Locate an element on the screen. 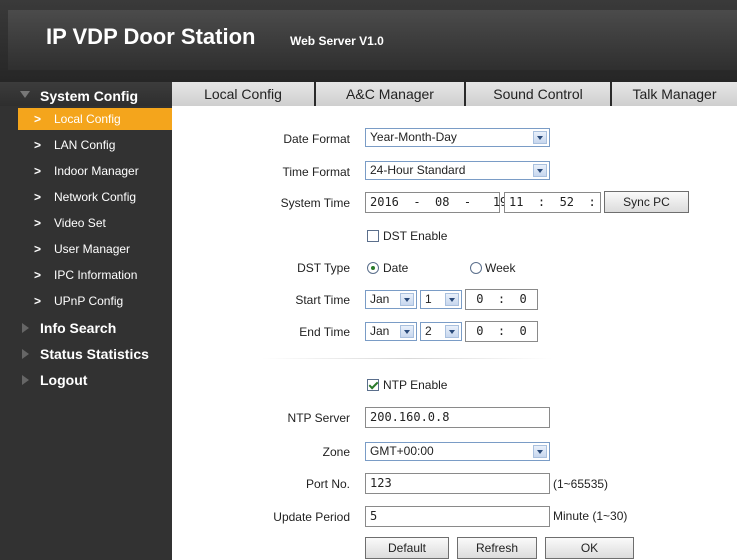 This screenshot has width=737, height=560. refresh-button: Refresh is located at coordinates (497, 548).